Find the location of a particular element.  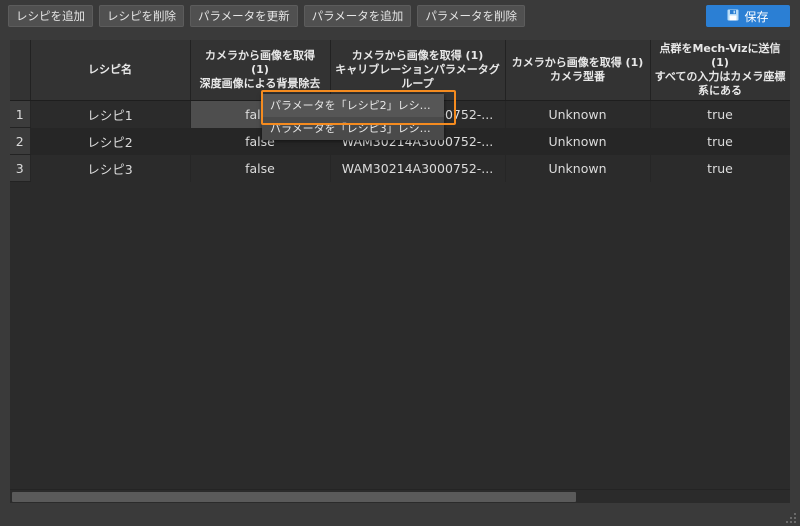

cell-depth-background-removal: false is located at coordinates (260, 168).